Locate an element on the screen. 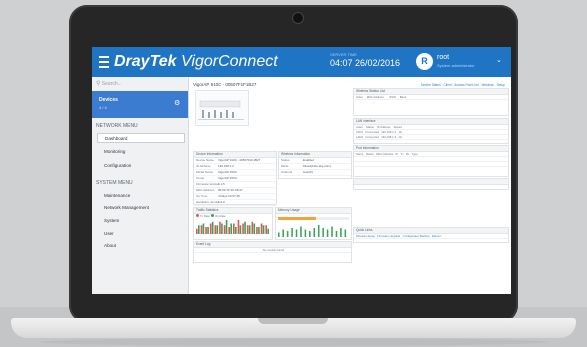 This screenshot has height=347, width=587. avatar: R is located at coordinates (424, 61).